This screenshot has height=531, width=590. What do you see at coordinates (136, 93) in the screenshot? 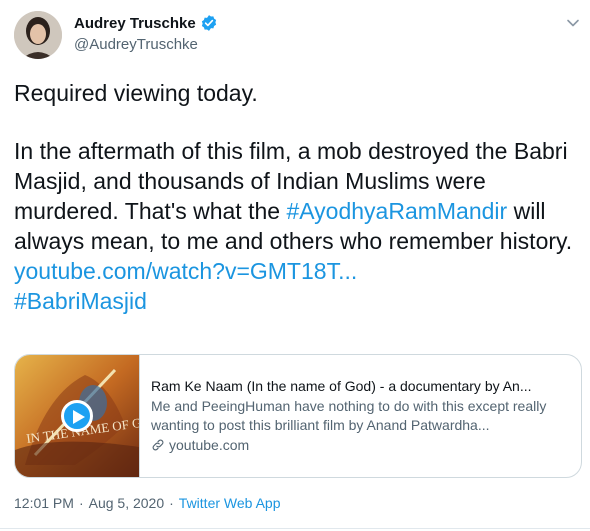
I see `tweet-line-1: Required viewing today.` at bounding box center [136, 93].